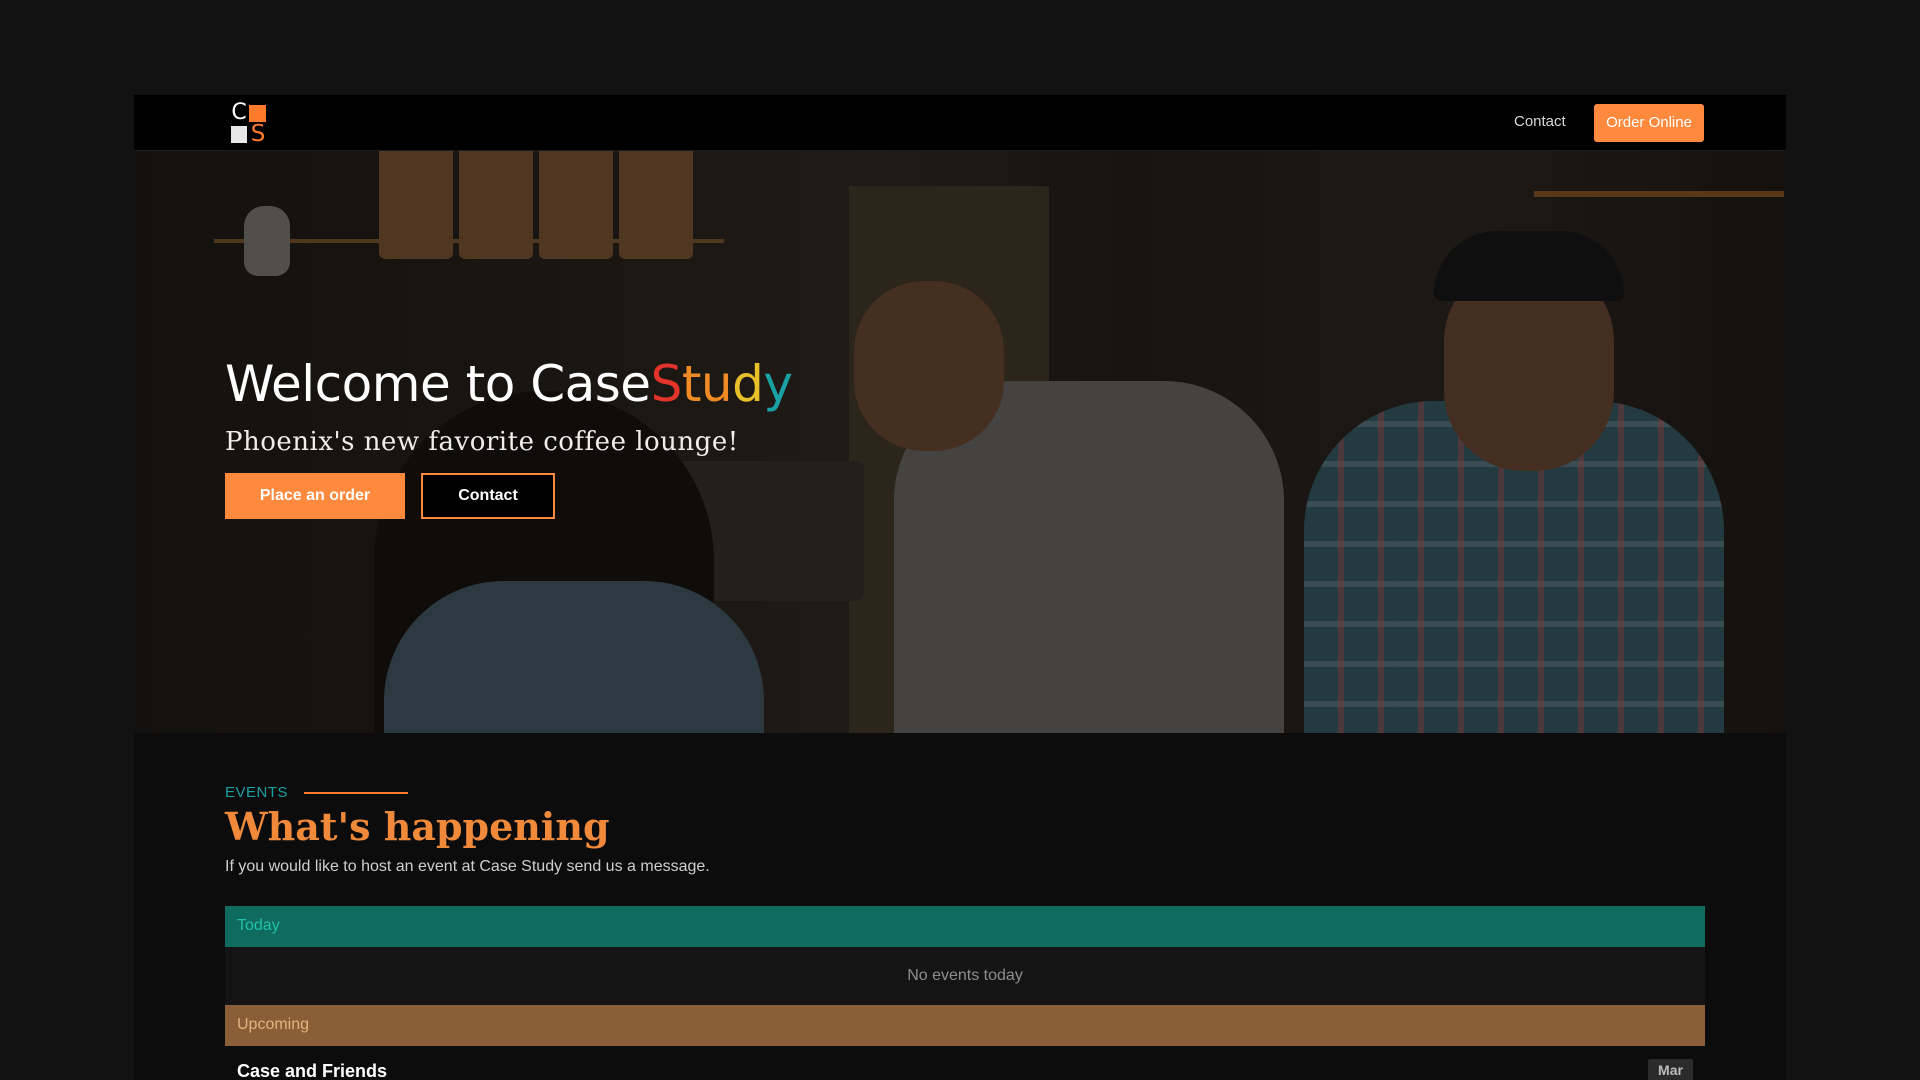  I want to click on events-divider, so click(356, 793).